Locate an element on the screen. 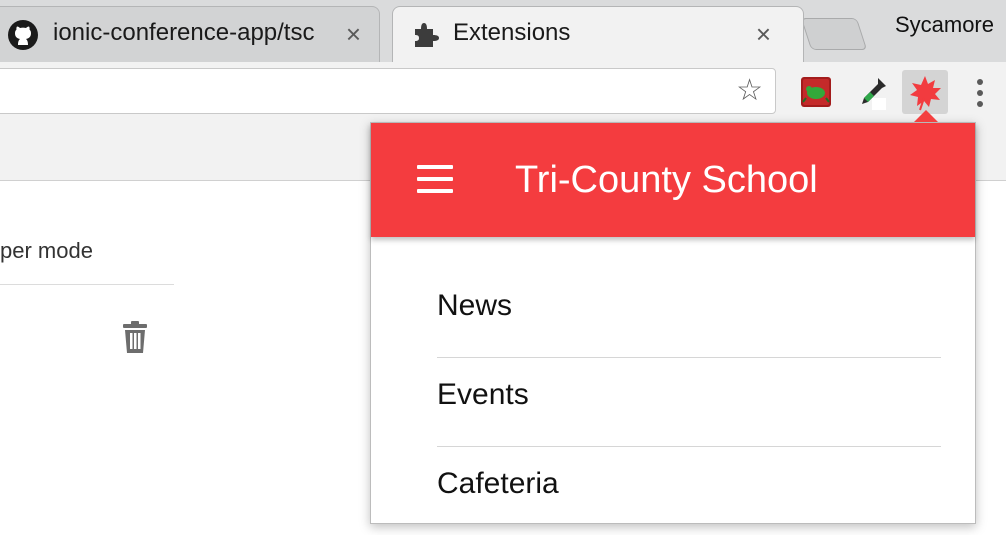 This screenshot has width=1006, height=535. browser-toolbar: ☆ is located at coordinates (503, 93).